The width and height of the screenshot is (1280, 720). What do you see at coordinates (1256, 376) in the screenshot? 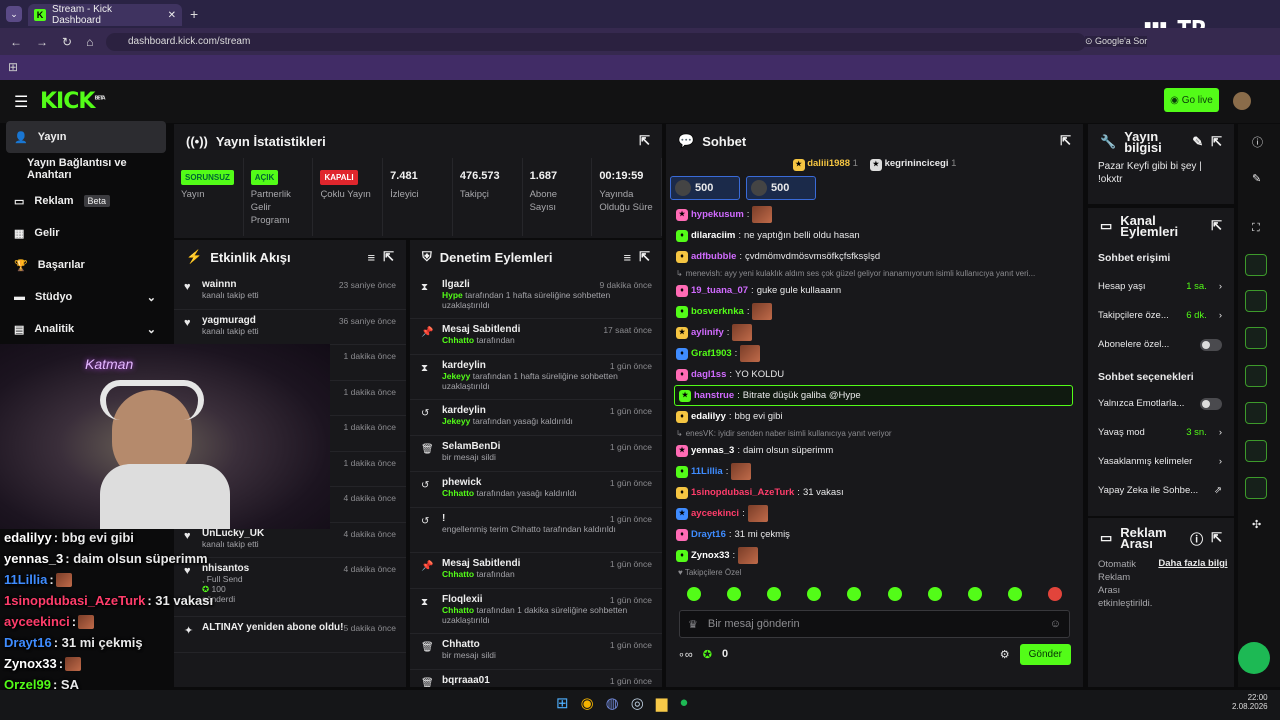
I see `broadcast-rail-icon` at bounding box center [1256, 376].